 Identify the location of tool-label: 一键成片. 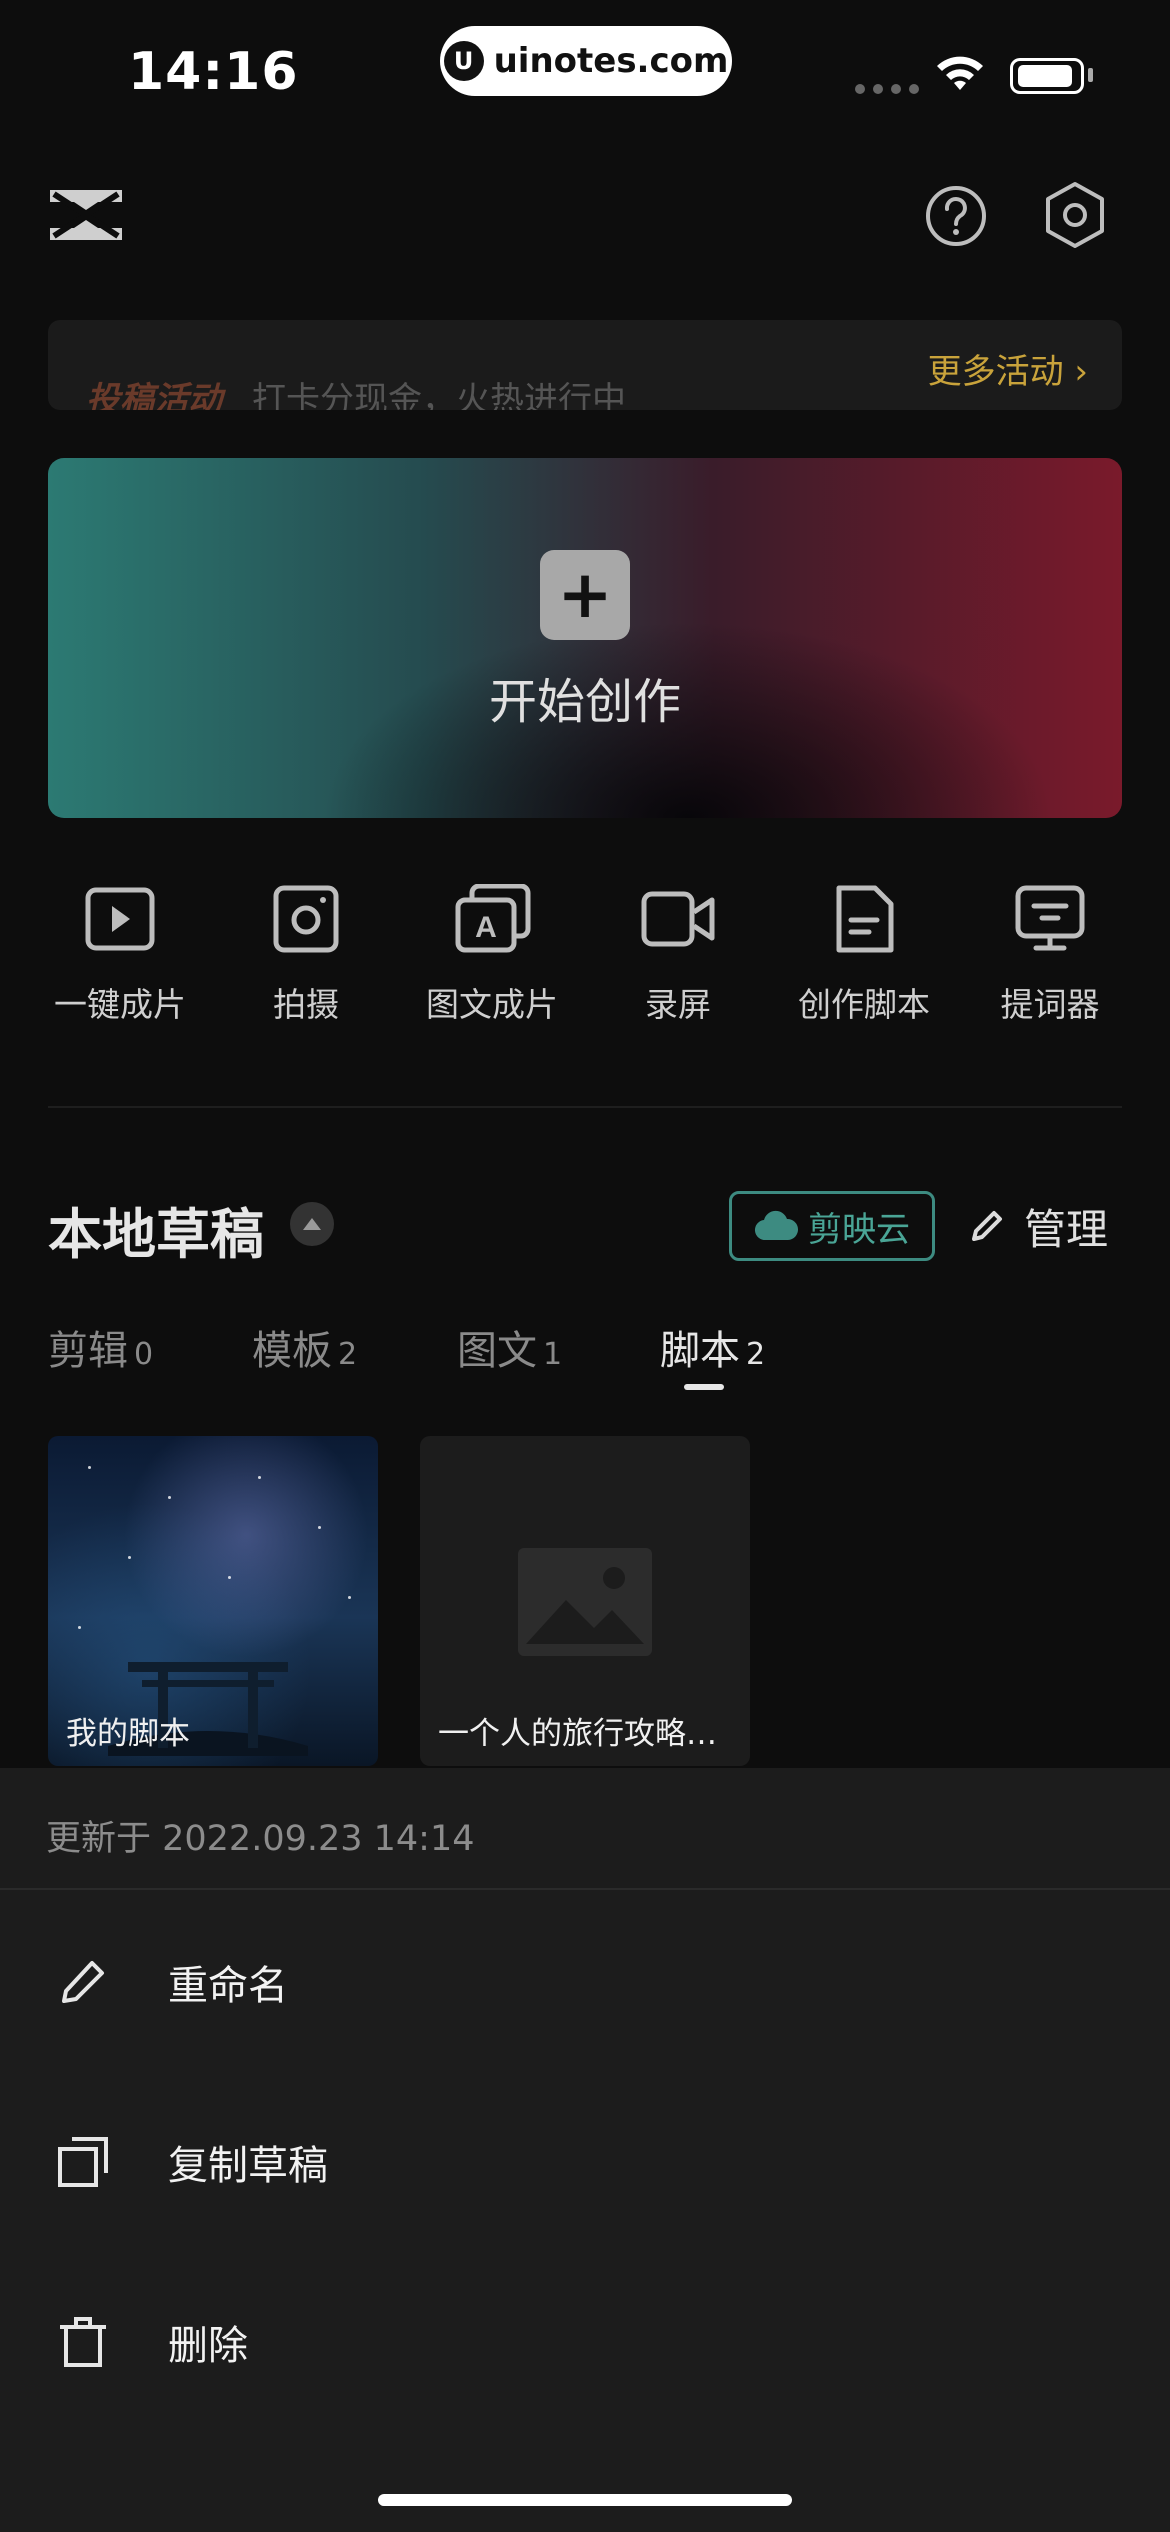
(120, 1004).